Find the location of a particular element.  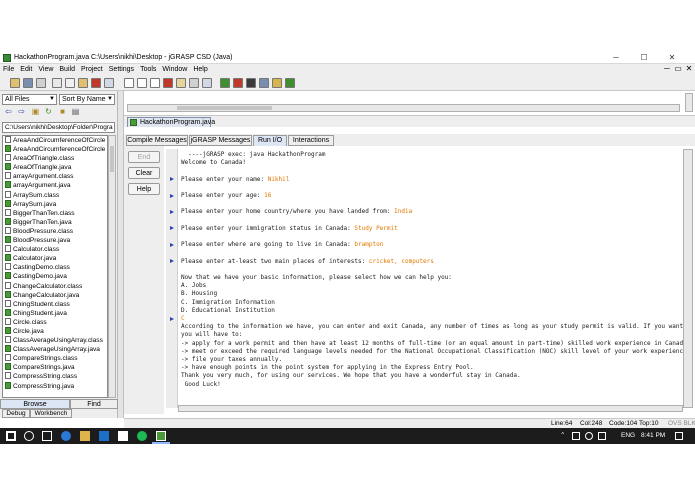

file-list-item: Circle.java is located at coordinates (55, 331).